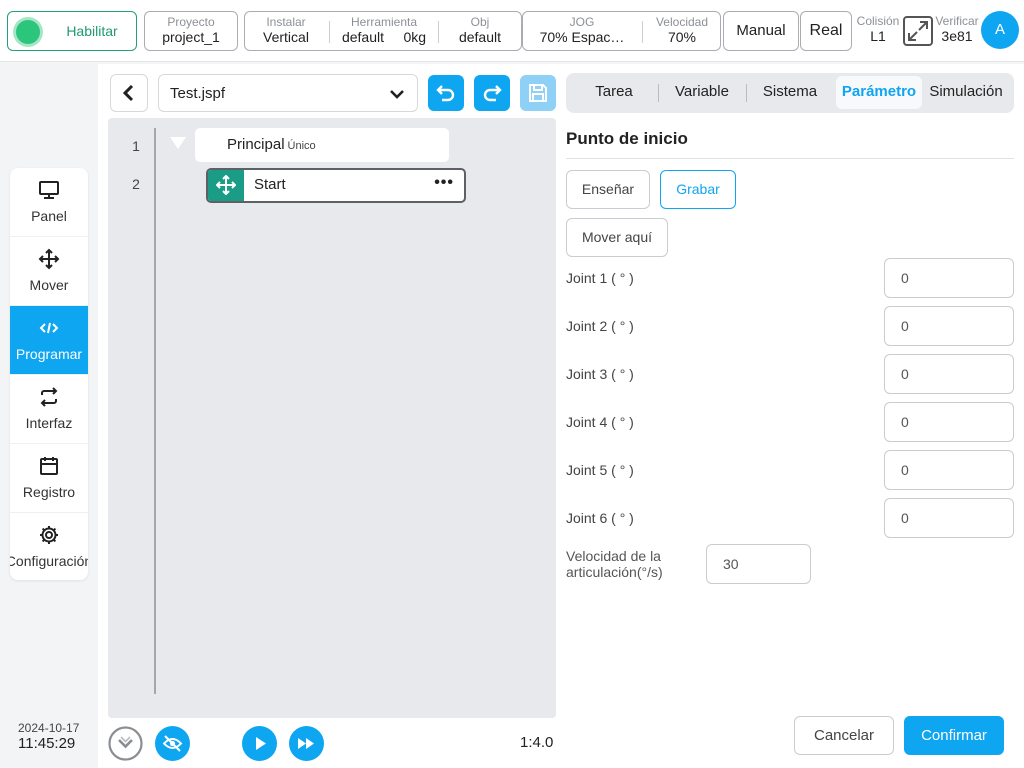 The width and height of the screenshot is (1024, 768). I want to click on speed-cell: Velocidad 70%, so click(682, 31).